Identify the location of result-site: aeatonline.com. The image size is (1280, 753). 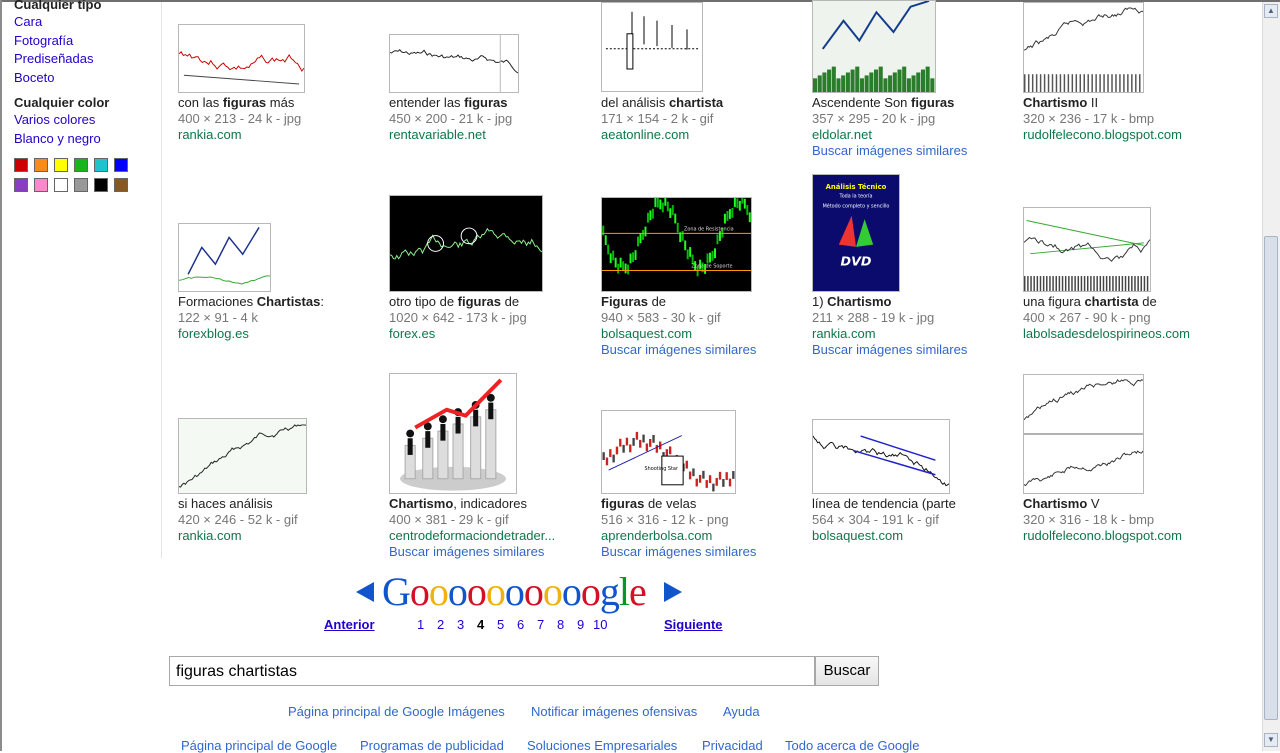
(645, 134).